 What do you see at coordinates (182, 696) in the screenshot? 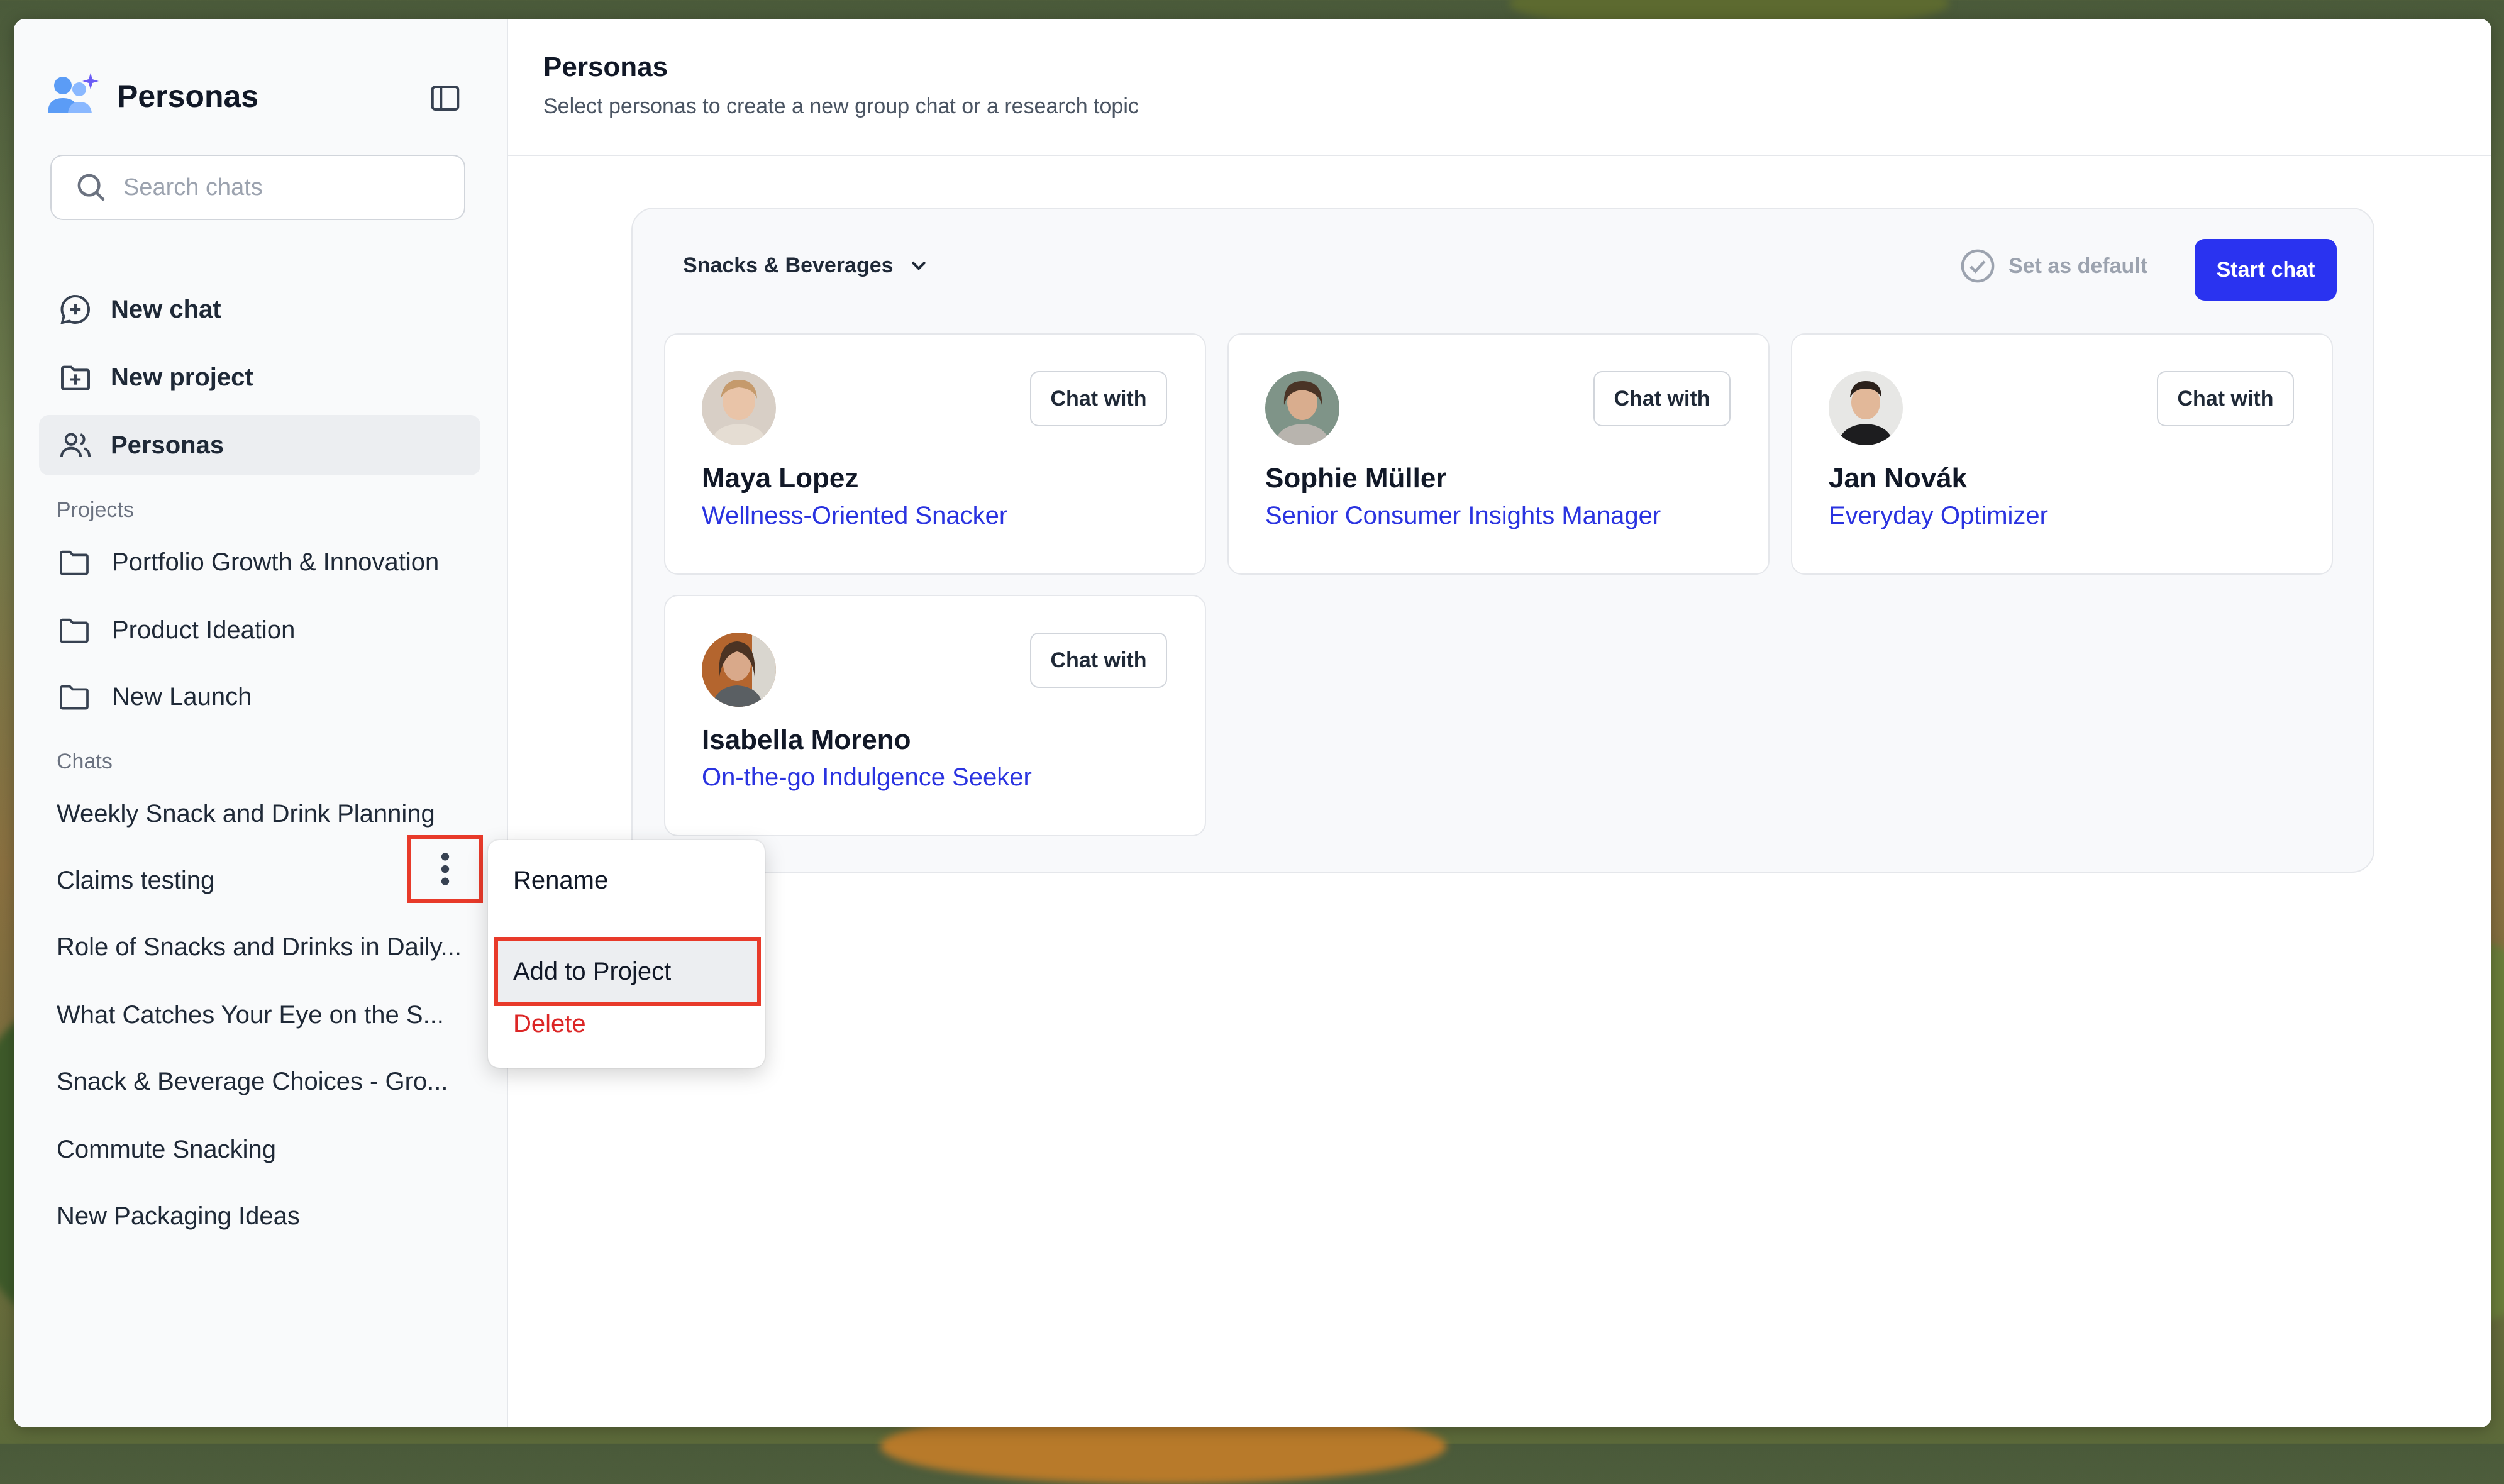
I see `project-label: New Launch` at bounding box center [182, 696].